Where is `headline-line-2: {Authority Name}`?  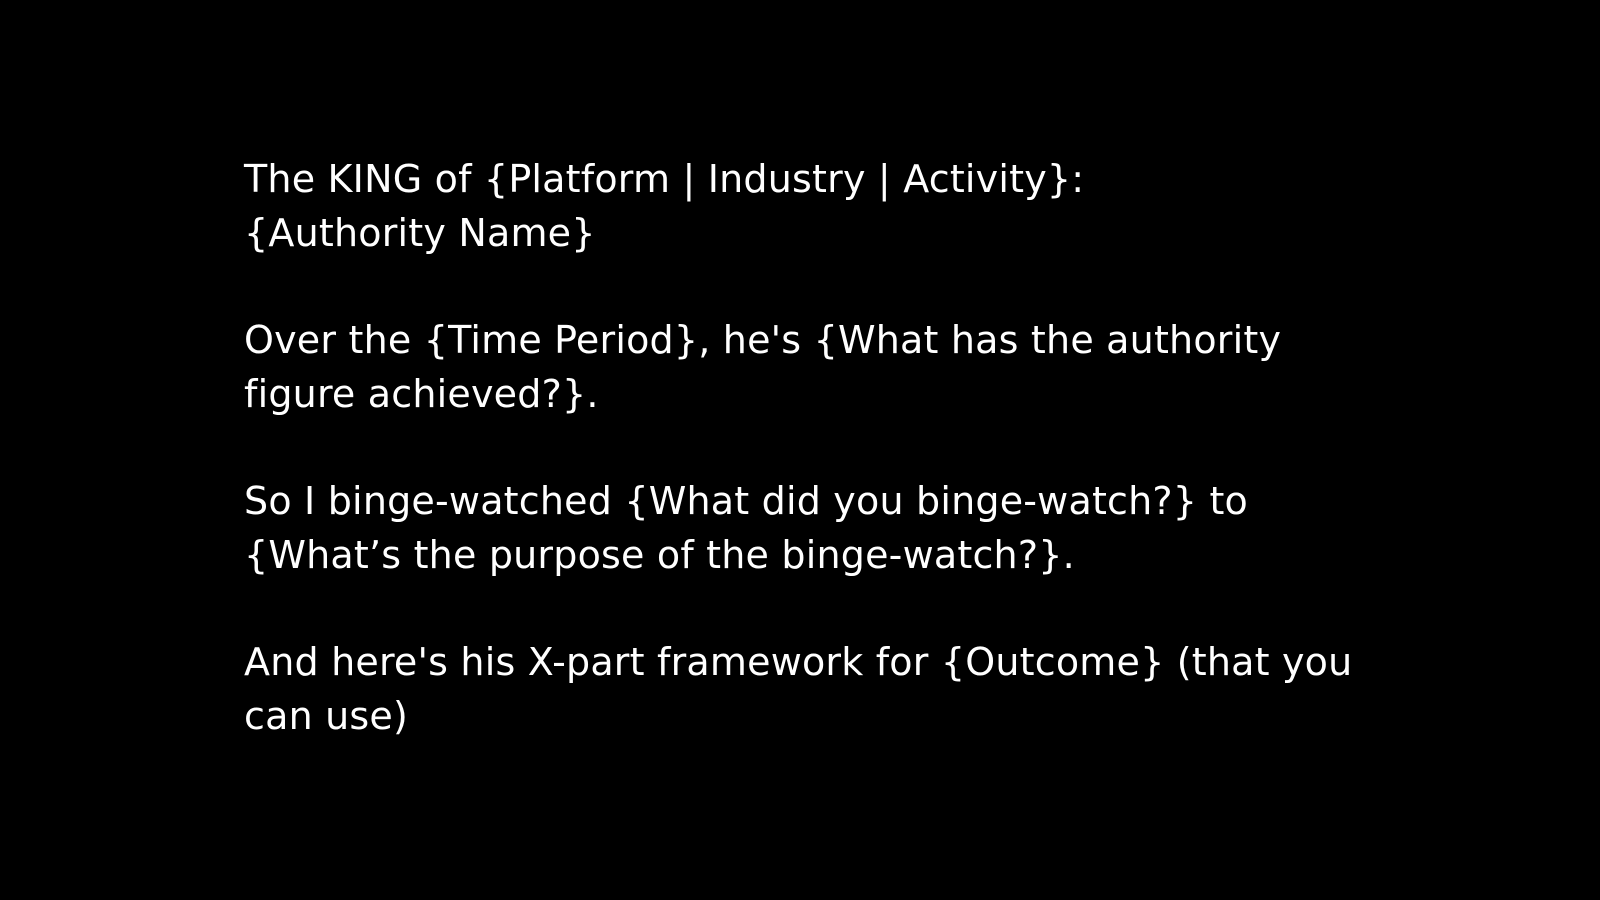 headline-line-2: {Authority Name} is located at coordinates (420, 233).